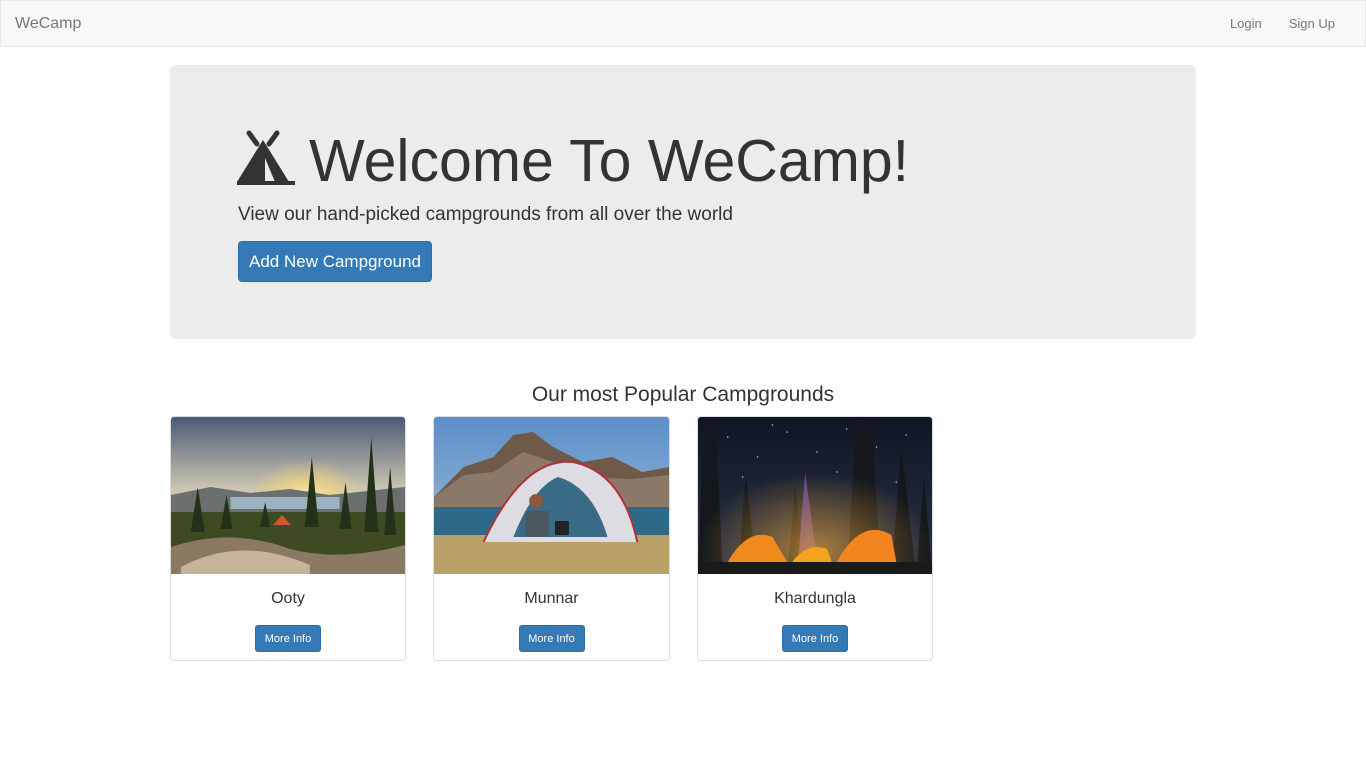  What do you see at coordinates (683, 23) in the screenshot?
I see `navbar: WeCamp Login Sign Up` at bounding box center [683, 23].